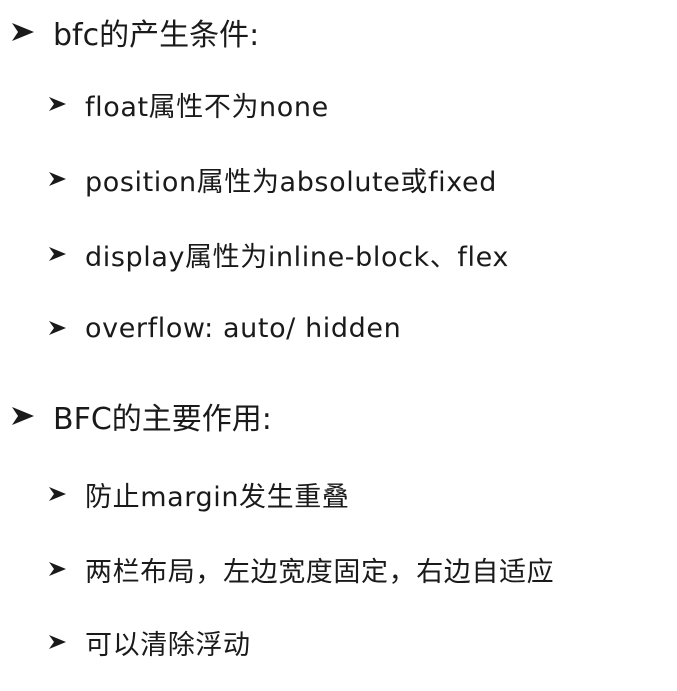 Image resolution: width=677 pixels, height=691 pixels. I want to click on list-item-text: 两栏布局，左边宽度固定，右边自适应, so click(320, 572).